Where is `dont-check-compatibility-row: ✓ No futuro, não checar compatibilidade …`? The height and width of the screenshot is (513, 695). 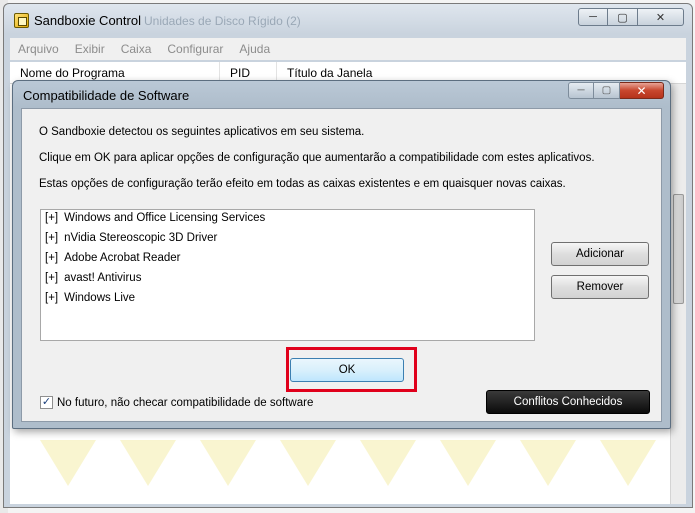 dont-check-compatibility-row: ✓ No futuro, não checar compatibilidade … is located at coordinates (176, 402).